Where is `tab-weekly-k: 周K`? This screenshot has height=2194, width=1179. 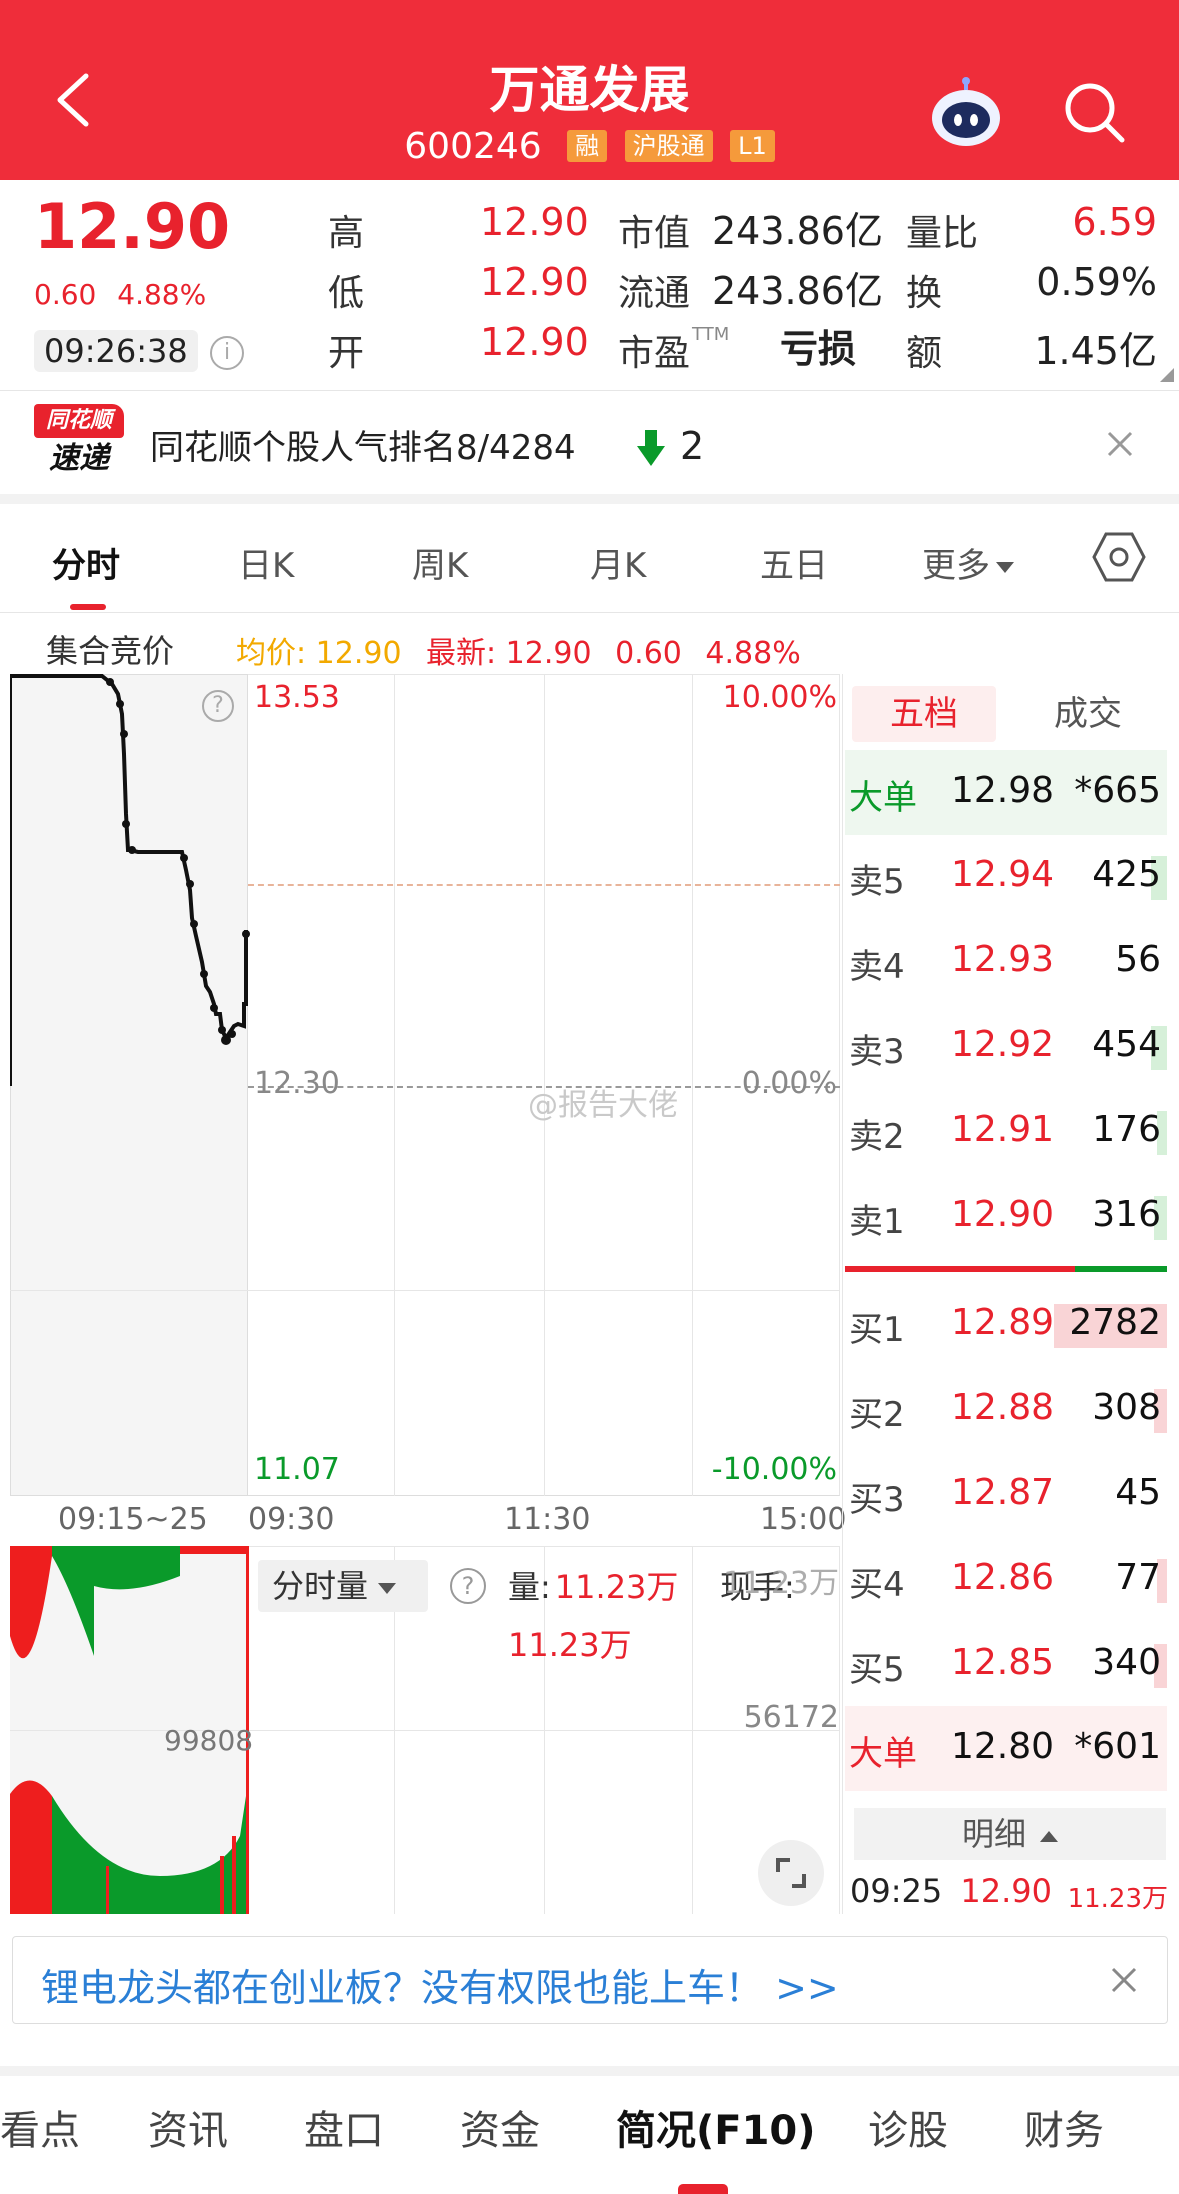 tab-weekly-k: 周K is located at coordinates (440, 562).